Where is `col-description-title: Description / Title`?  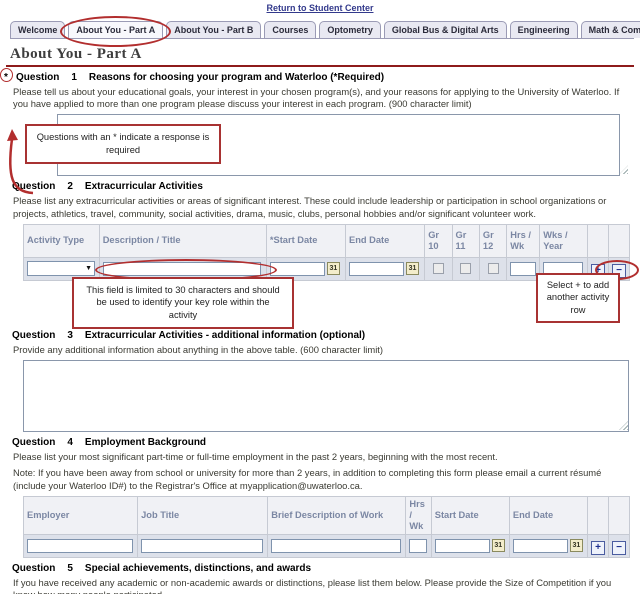 col-description-title: Description / Title is located at coordinates (182, 240).